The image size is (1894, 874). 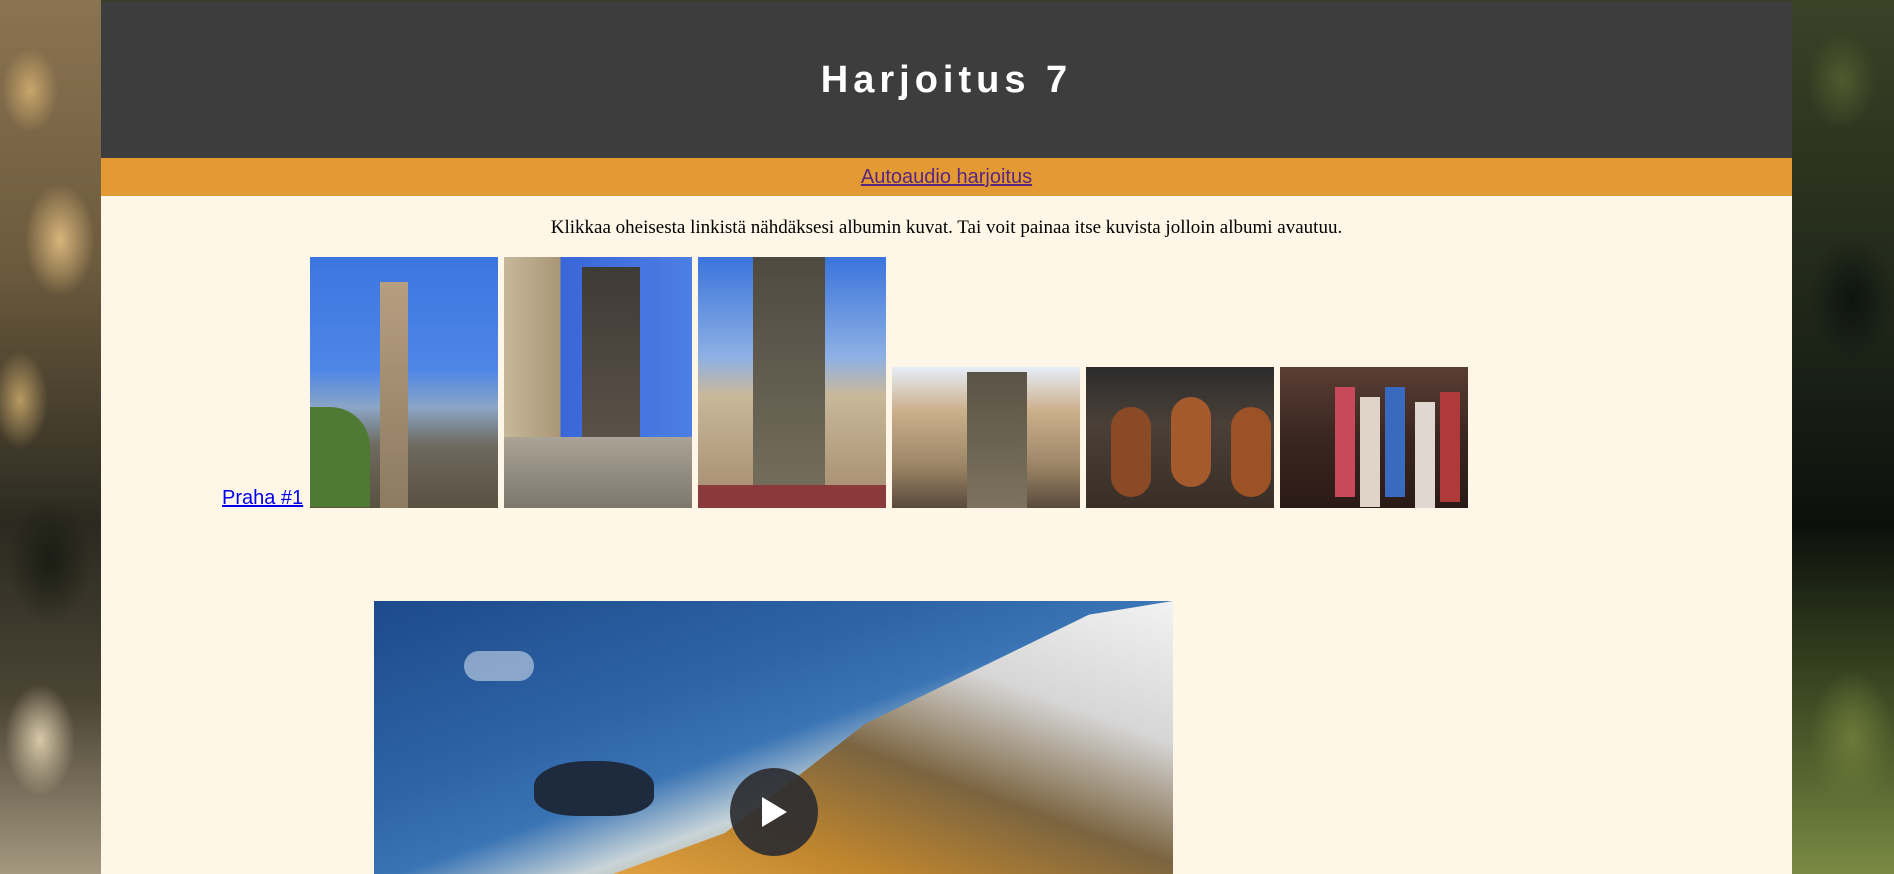 I want to click on album-thumbnail-bridge-tower, so click(x=598, y=382).